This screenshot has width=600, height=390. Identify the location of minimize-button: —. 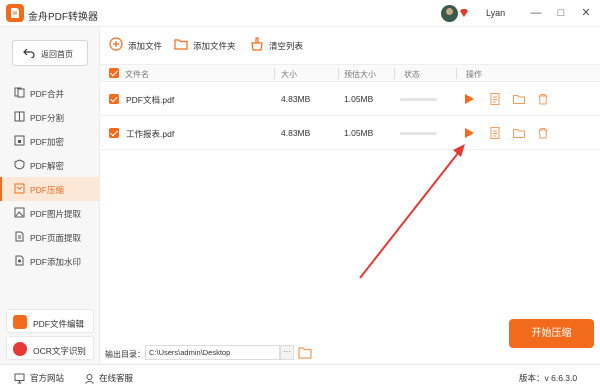
(536, 13).